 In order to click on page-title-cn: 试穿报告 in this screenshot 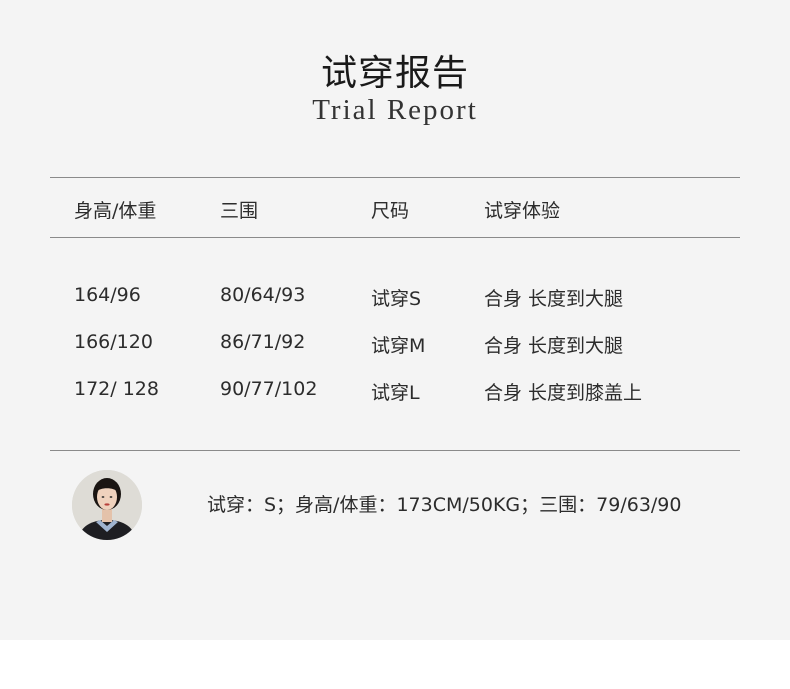, I will do `click(394, 73)`.